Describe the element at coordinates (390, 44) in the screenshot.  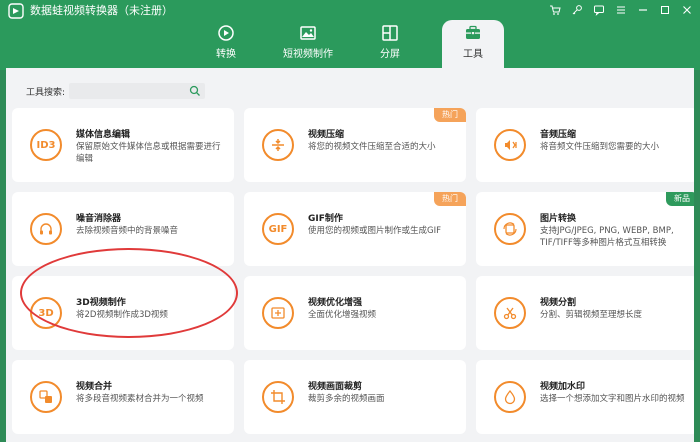
I see `tab-split-screen: 分屏` at that location.